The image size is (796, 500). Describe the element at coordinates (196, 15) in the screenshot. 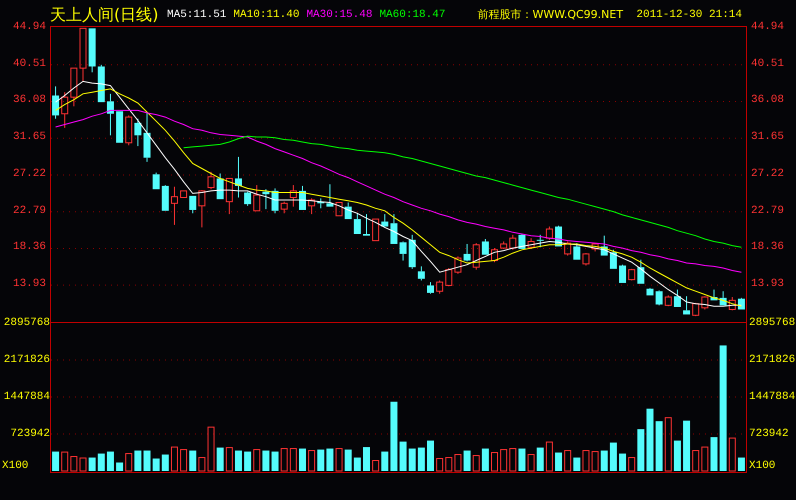

I see `indicator-label: MA5:11.51` at that location.